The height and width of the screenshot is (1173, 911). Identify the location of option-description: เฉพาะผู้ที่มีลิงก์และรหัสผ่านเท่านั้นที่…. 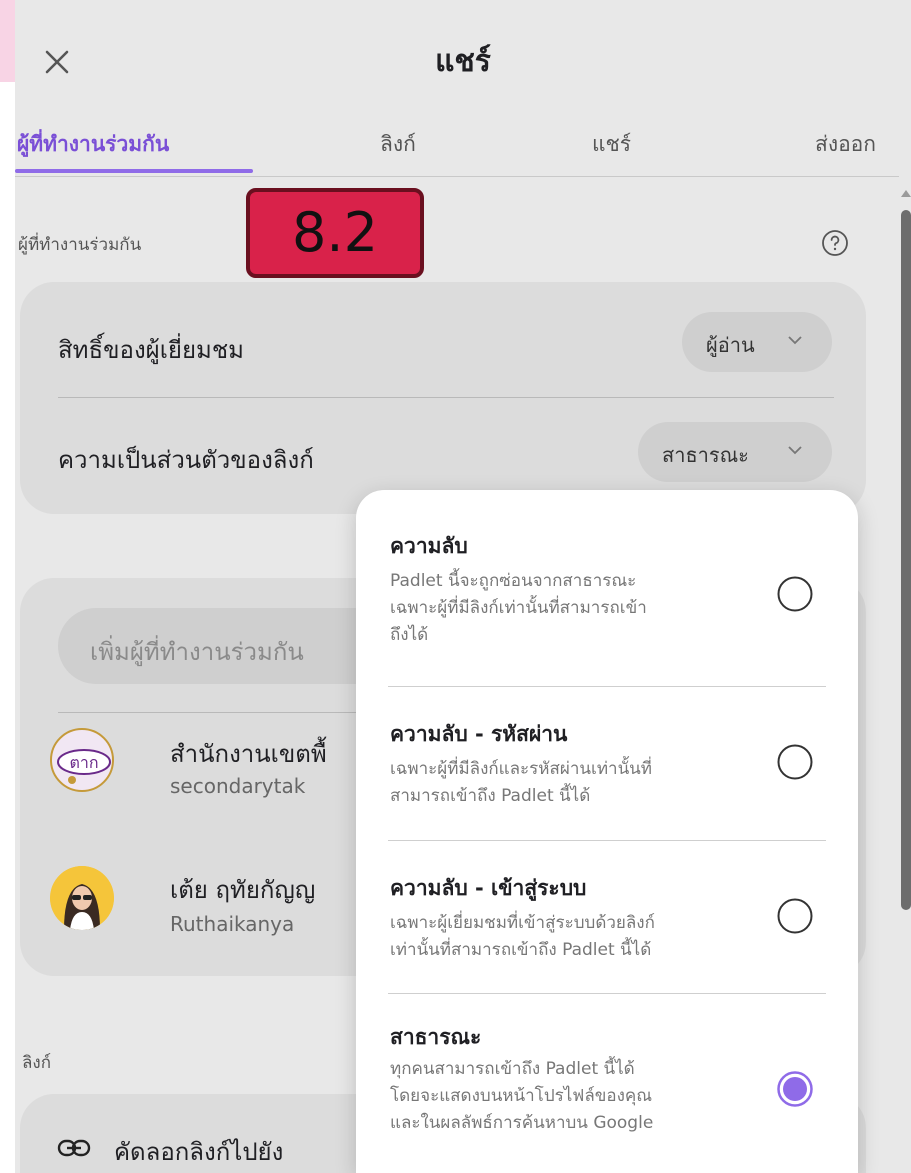
(566, 783).